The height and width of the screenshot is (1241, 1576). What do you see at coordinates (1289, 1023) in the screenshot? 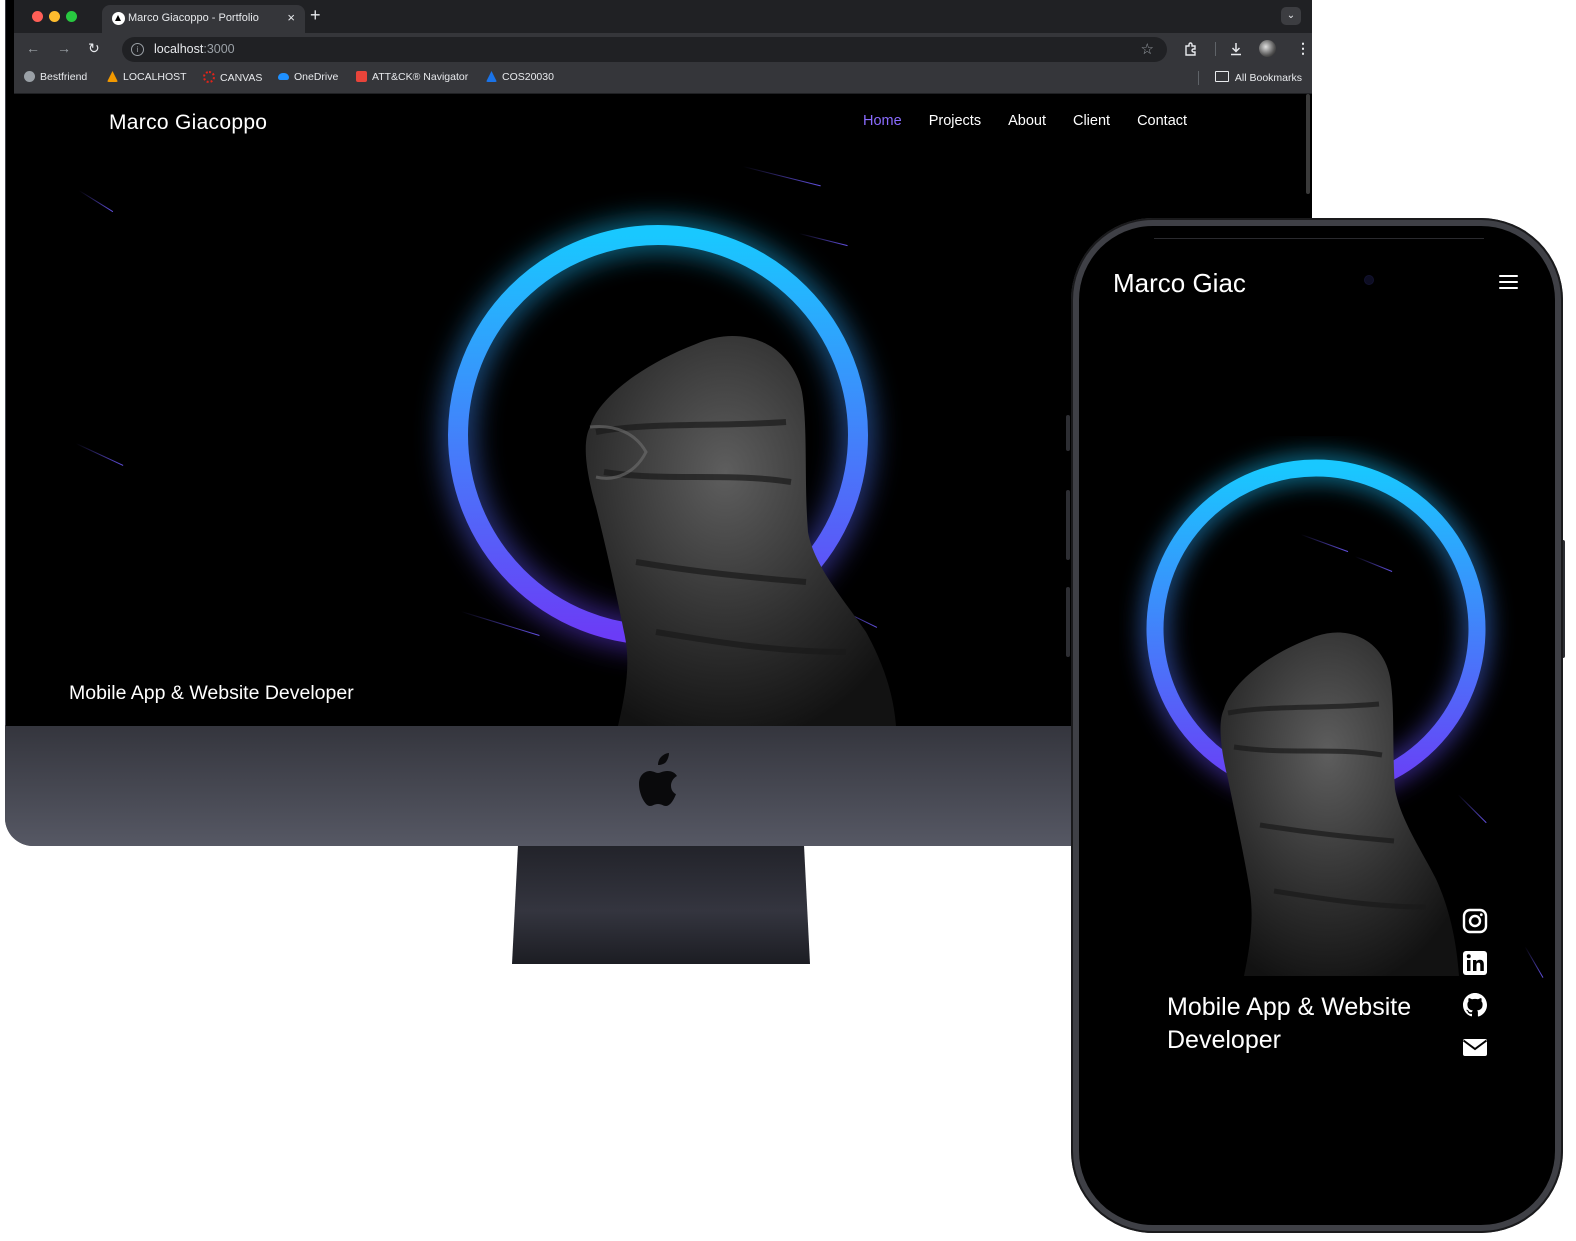
I see `mobile-hero-subtitle: Mobile App & Website Developer` at bounding box center [1289, 1023].